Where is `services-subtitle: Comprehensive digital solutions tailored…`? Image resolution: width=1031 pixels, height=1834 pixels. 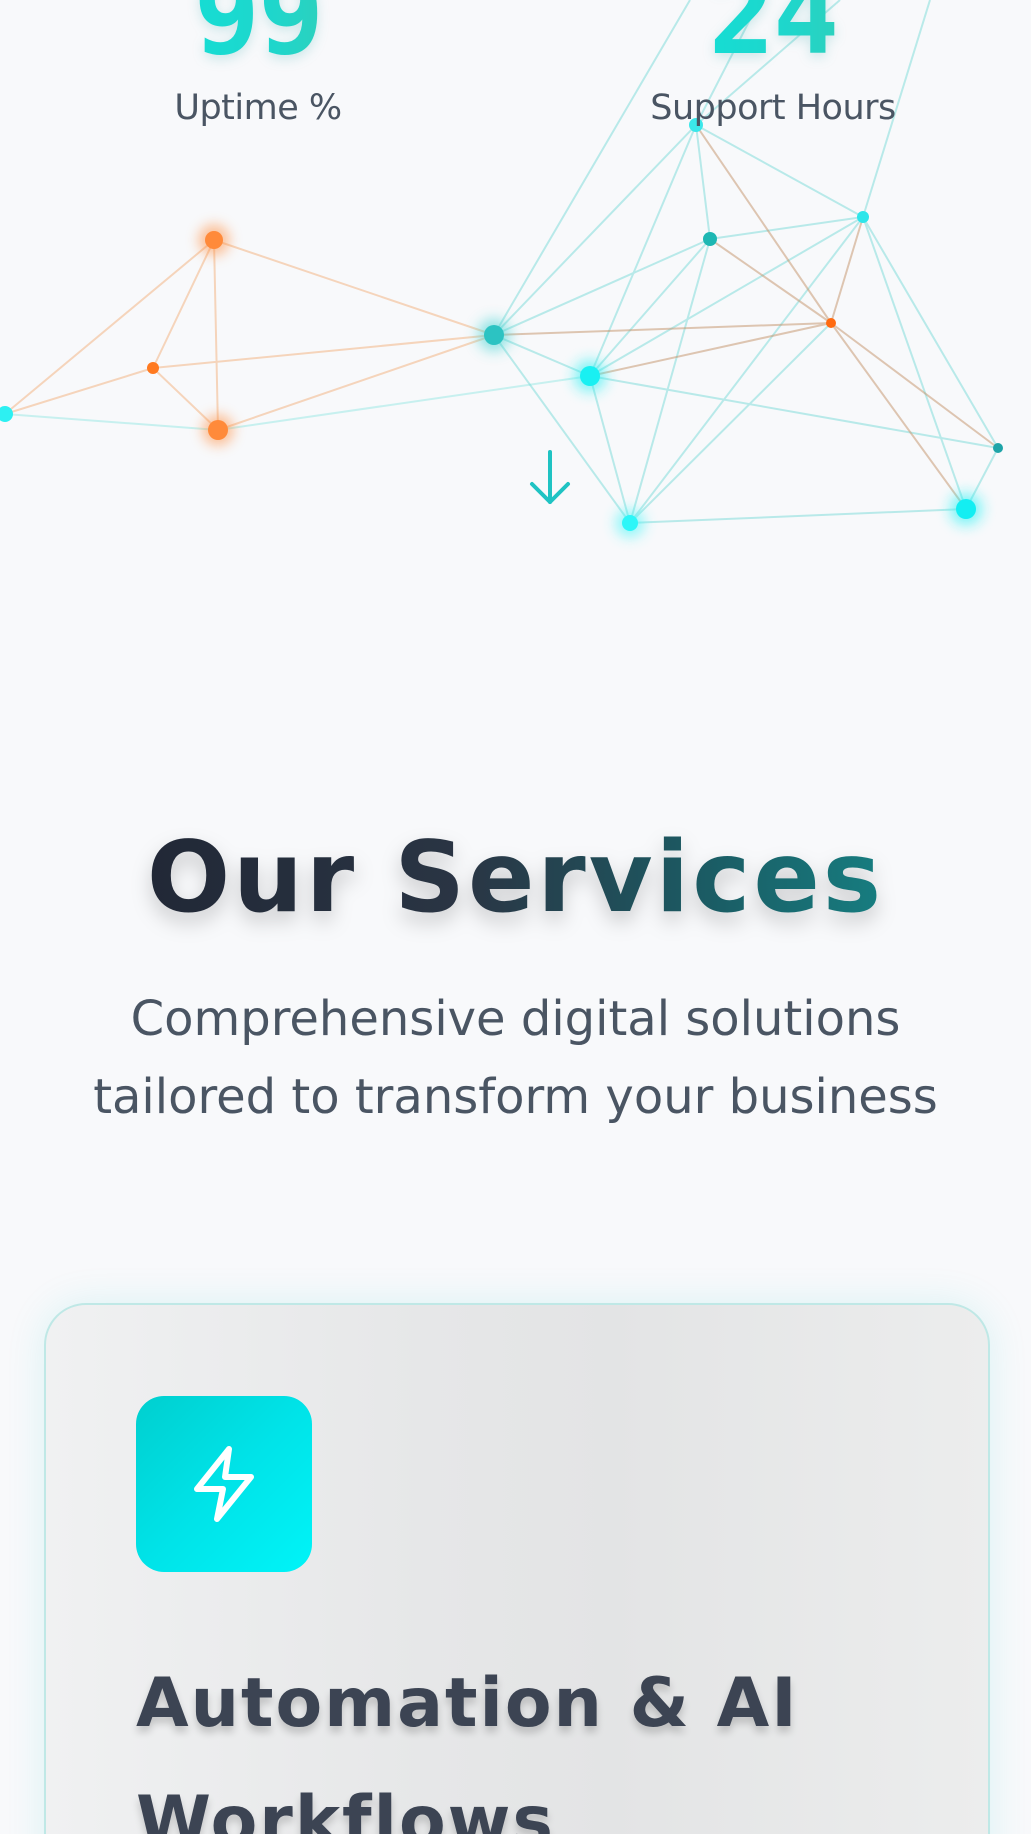
services-subtitle: Comprehensive digital solutions tailored… is located at coordinates (515, 1058).